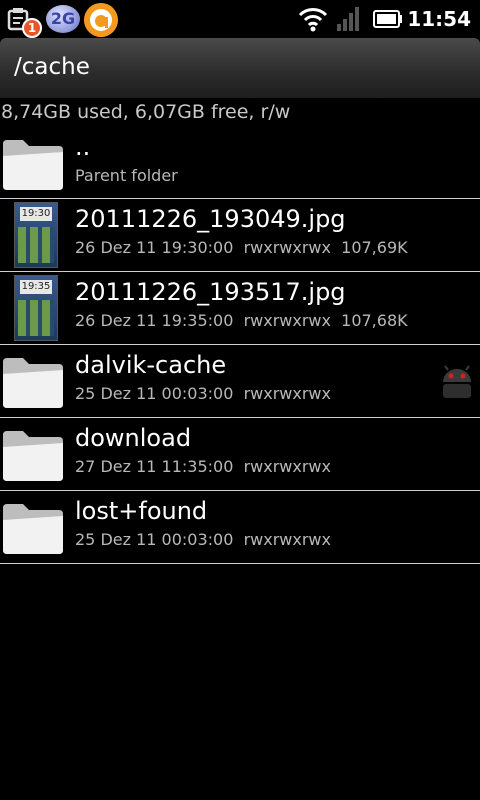 This screenshot has width=480, height=800. I want to click on image-thumbnail: 19:30, so click(36, 235).